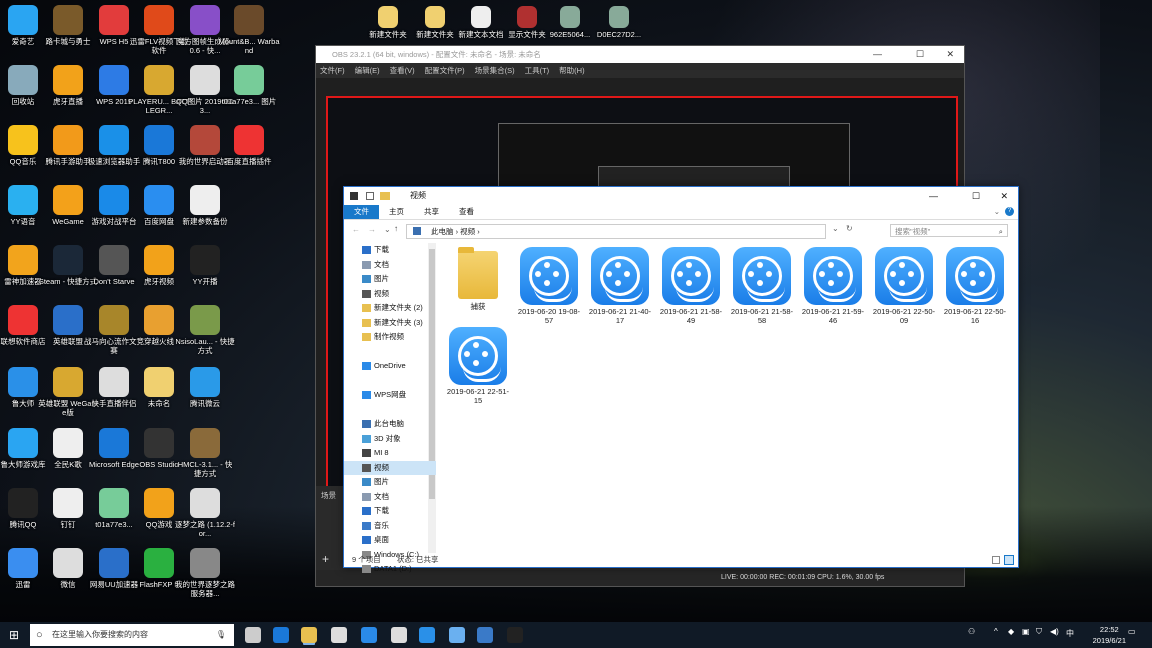 This screenshot has width=1152, height=648. Describe the element at coordinates (495, 70) in the screenshot. I see `obs-menu-item: 场景集合(S)` at that location.